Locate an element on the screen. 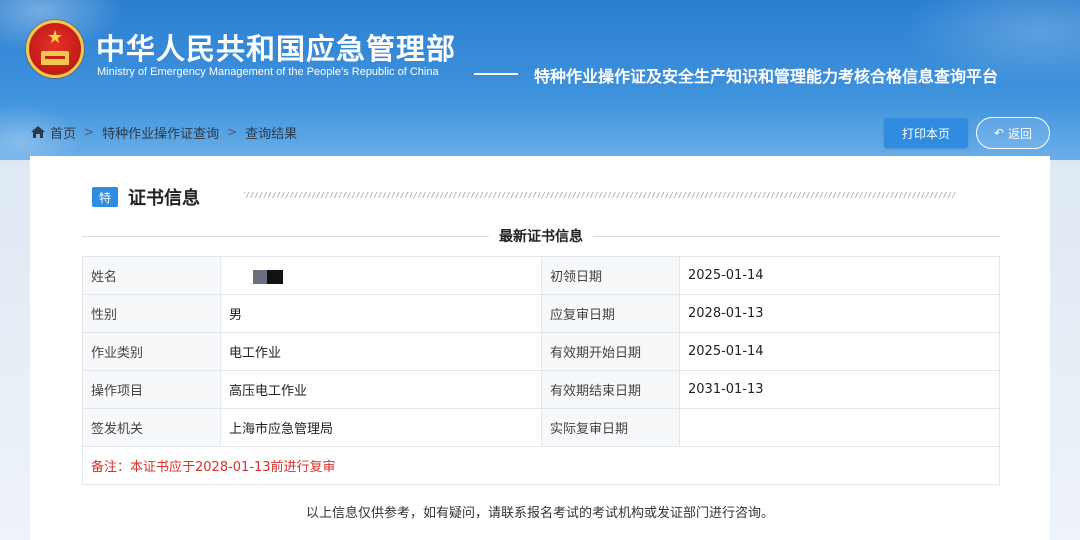 Image resolution: width=1080 pixels, height=540 pixels. value-issuing-authority: 上海市应急管理局 is located at coordinates (381, 427).